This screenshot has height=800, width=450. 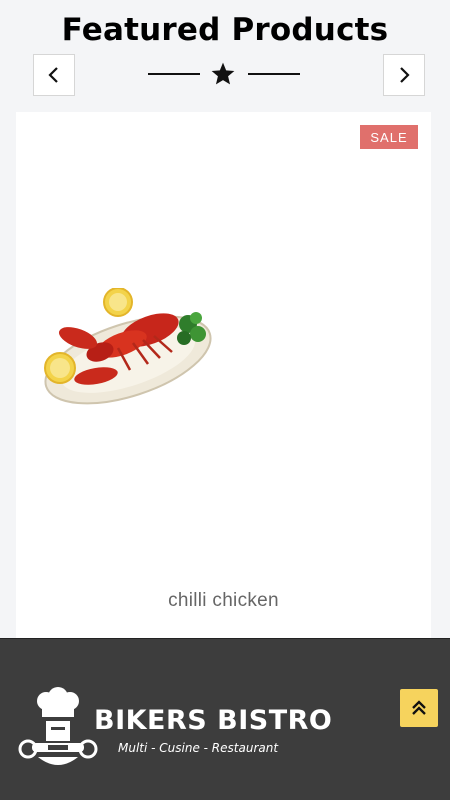 What do you see at coordinates (213, 720) in the screenshot?
I see `brand-name: BIKERS BISTRO` at bounding box center [213, 720].